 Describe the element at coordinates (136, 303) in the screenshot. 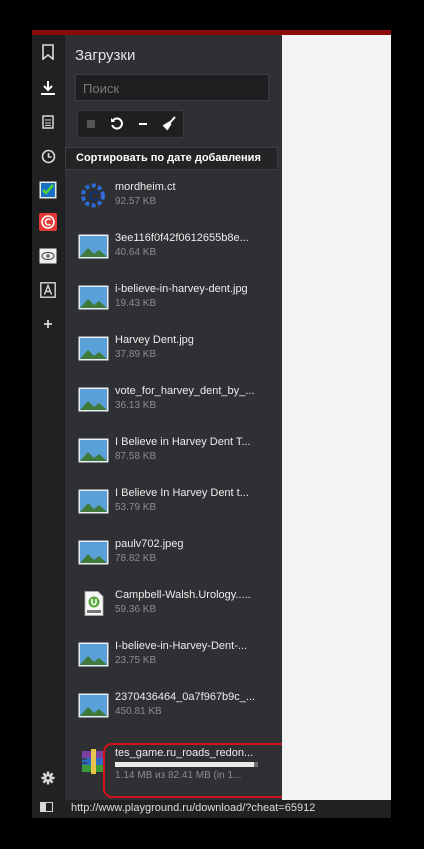

I see `download-size: 19.43 KB` at that location.